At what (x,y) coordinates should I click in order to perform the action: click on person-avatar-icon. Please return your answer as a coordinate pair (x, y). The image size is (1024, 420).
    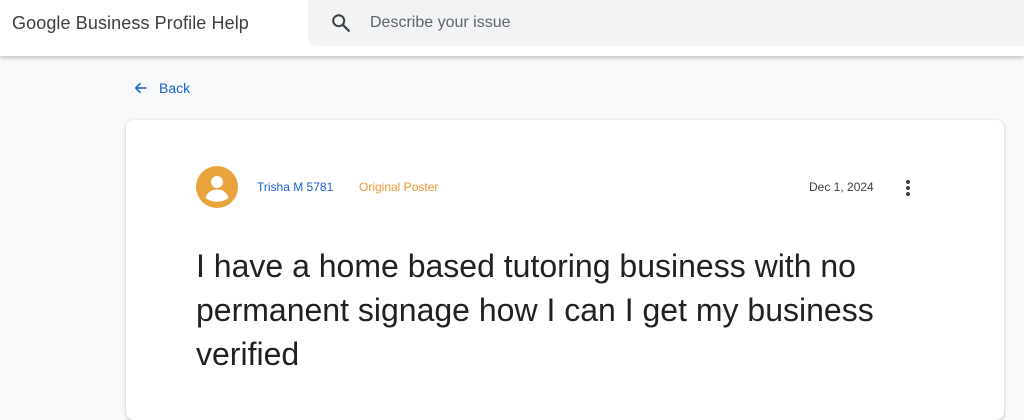
    Looking at the image, I should click on (217, 187).